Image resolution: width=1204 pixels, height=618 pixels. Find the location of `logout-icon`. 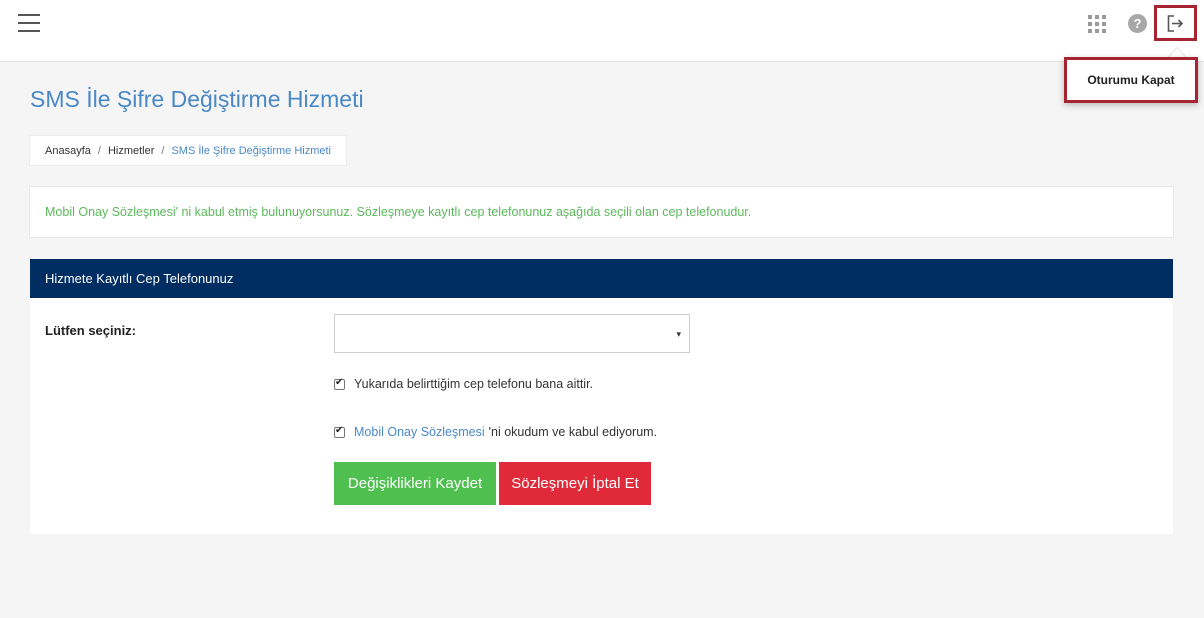

logout-icon is located at coordinates (1175, 23).